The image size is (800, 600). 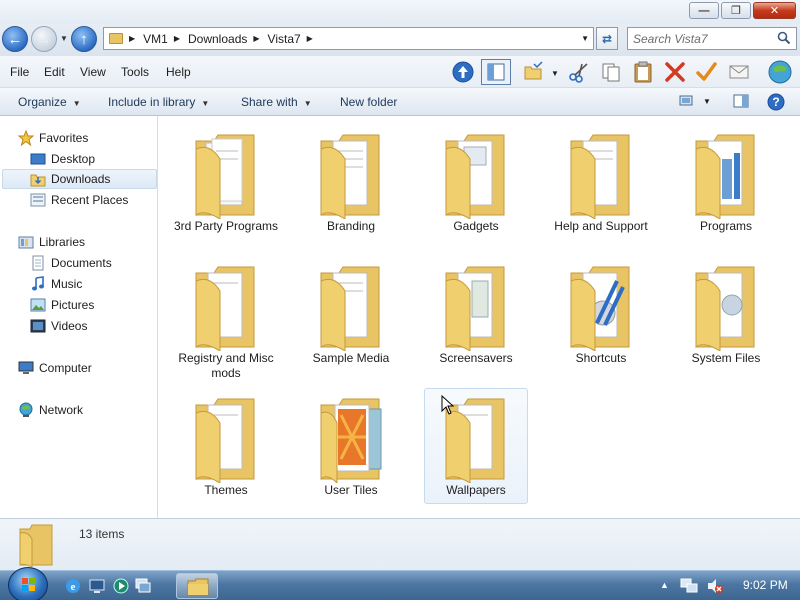 What do you see at coordinates (226, 318) in the screenshot?
I see `folder-item: Registry and Misc mods` at bounding box center [226, 318].